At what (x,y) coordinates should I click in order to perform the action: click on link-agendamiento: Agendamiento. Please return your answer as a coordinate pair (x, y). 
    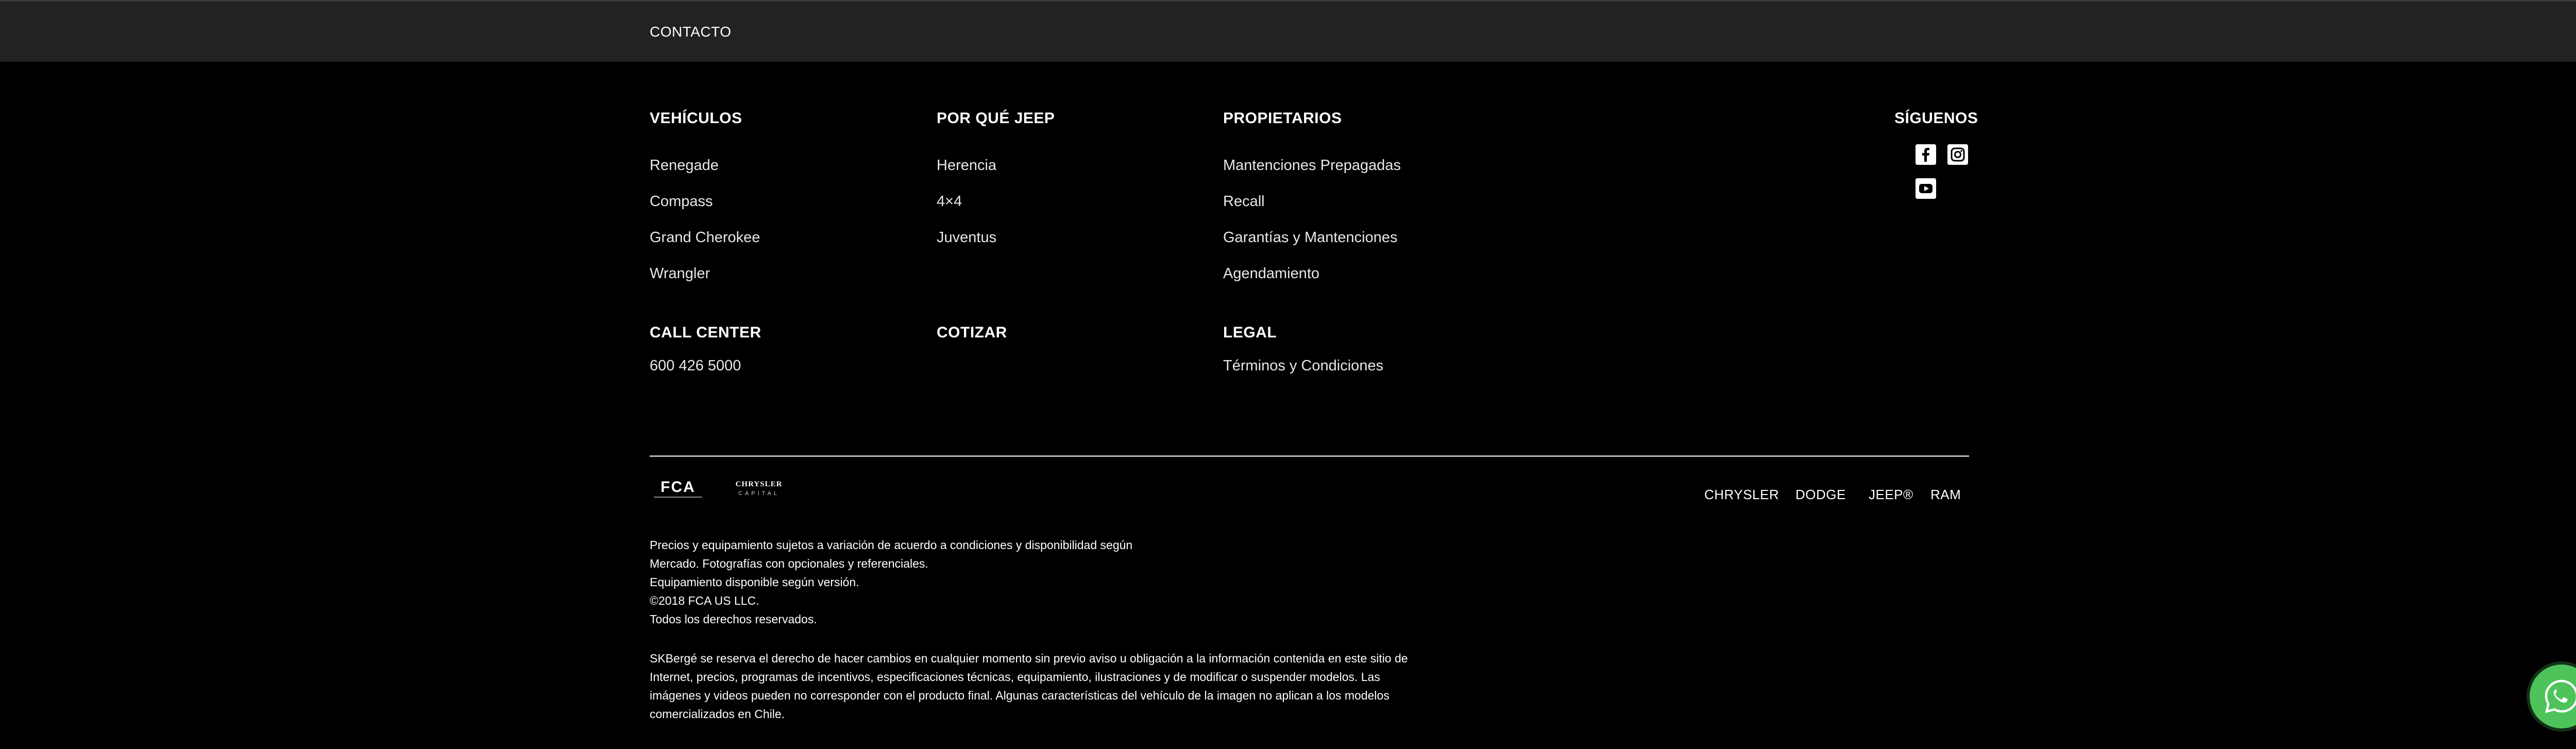
    Looking at the image, I should click on (1271, 273).